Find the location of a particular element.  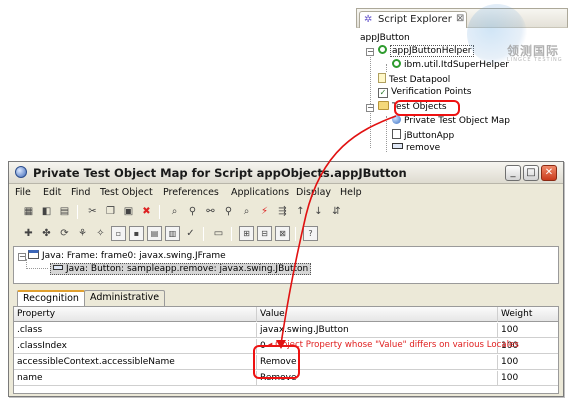

tree-item-label: jButtonApp is located at coordinates (429, 136).